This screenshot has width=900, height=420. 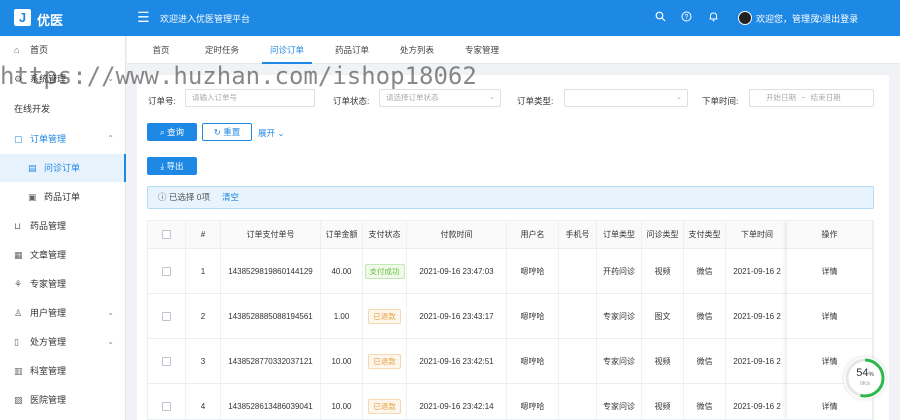 What do you see at coordinates (342, 234) in the screenshot?
I see `col-header-amount: 订单金额` at bounding box center [342, 234].